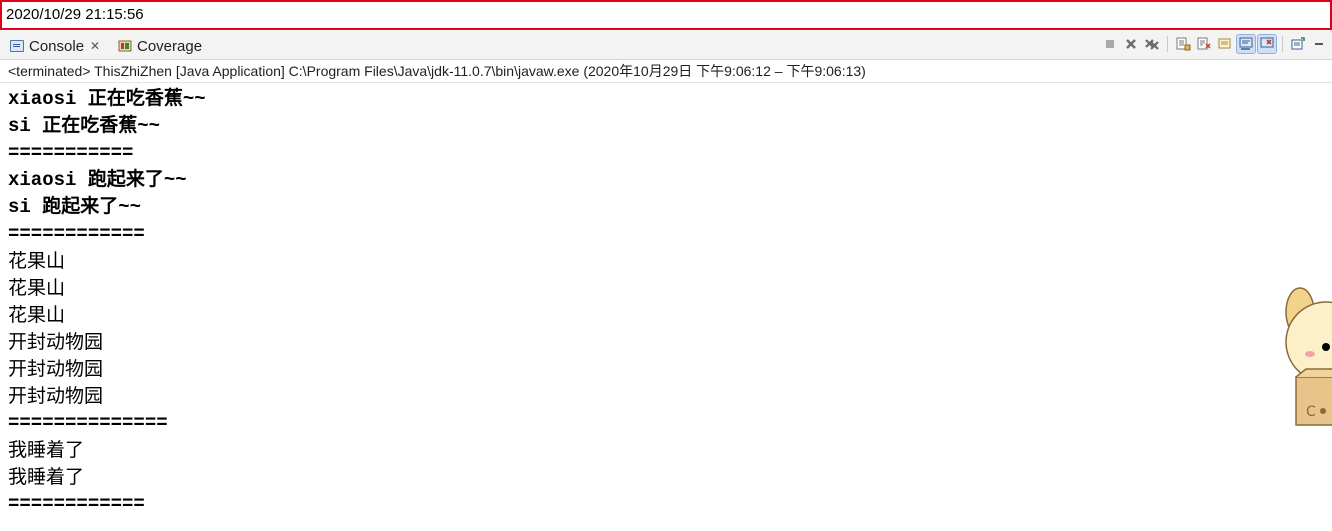 This screenshot has height=531, width=1332. I want to click on console-output-line: ==============, so click(88, 423).